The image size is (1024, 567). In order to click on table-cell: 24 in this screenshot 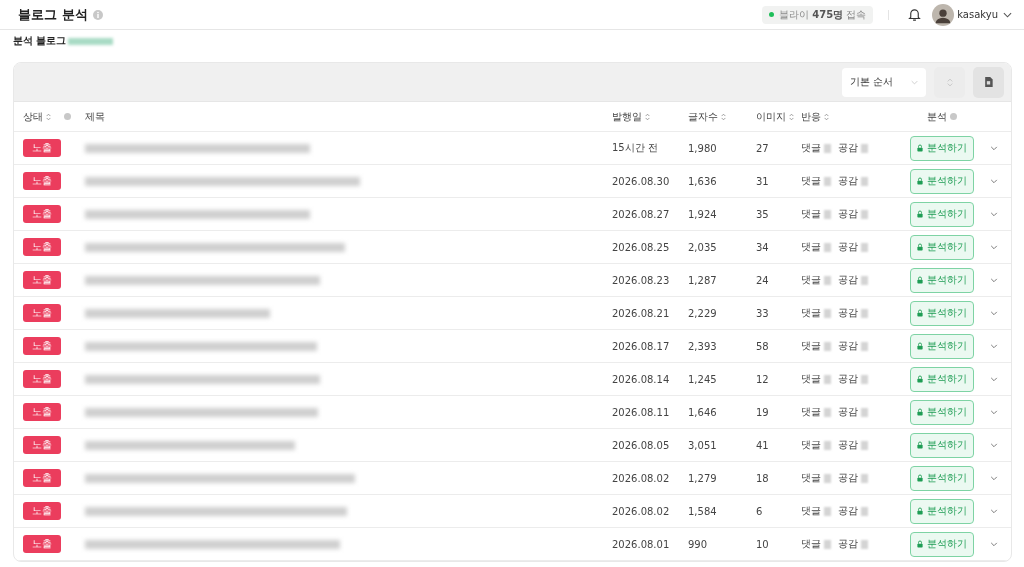, I will do `click(762, 280)`.